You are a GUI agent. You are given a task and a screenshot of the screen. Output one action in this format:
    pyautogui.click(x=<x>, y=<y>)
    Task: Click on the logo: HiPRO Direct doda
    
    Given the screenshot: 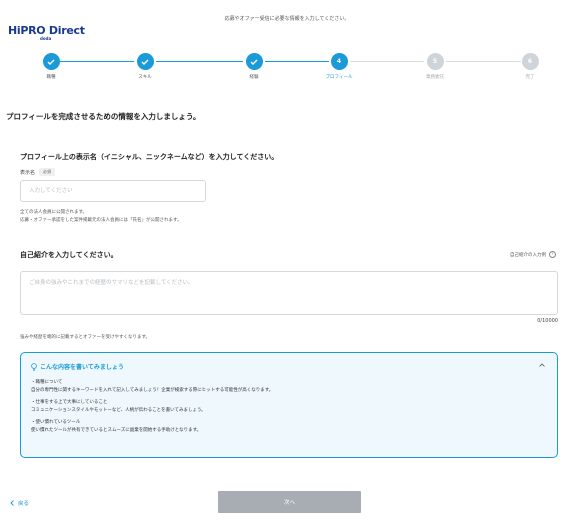 What is the action you would take?
    pyautogui.click(x=48, y=33)
    